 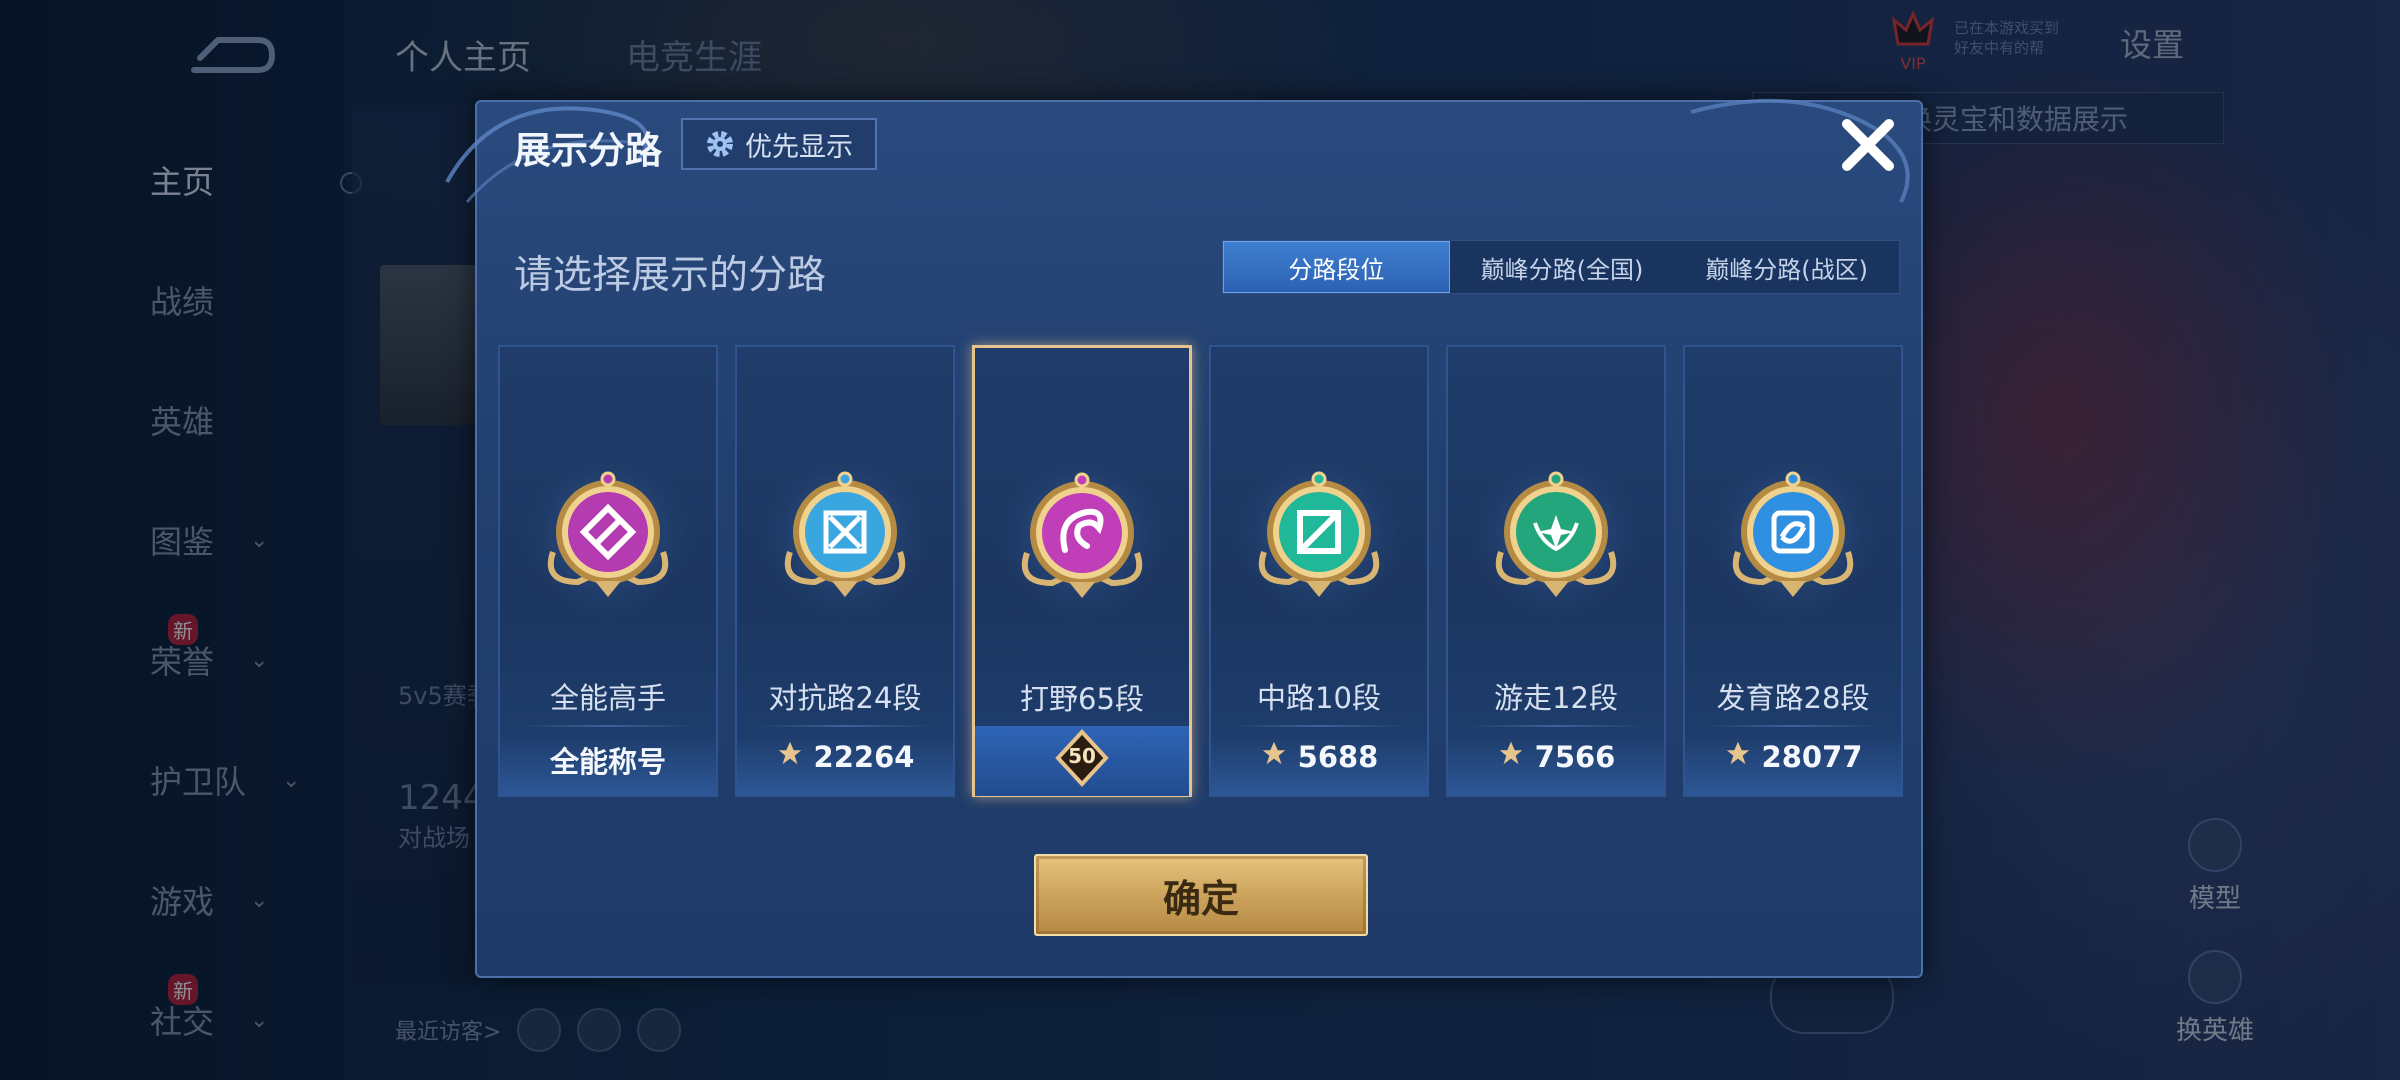 I want to click on lane-score-value: 22264, so click(x=864, y=756).